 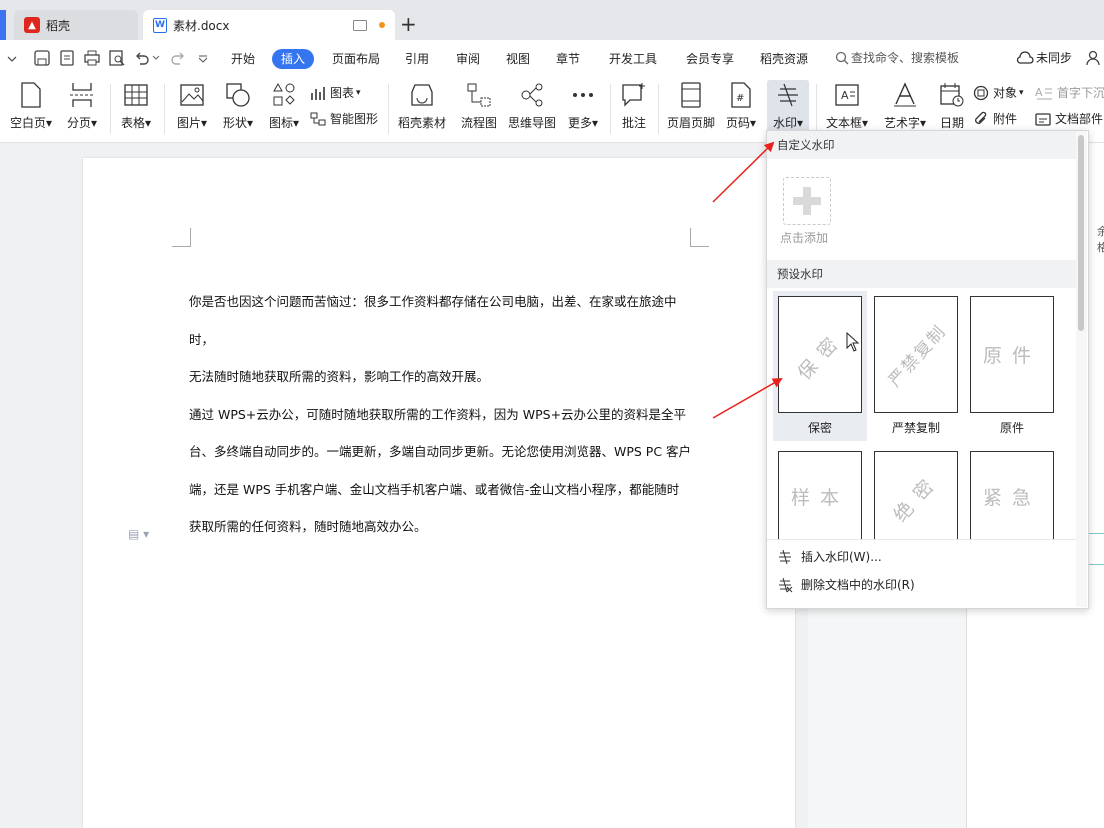 What do you see at coordinates (269, 25) in the screenshot?
I see `tab-document: W 素材.docx` at bounding box center [269, 25].